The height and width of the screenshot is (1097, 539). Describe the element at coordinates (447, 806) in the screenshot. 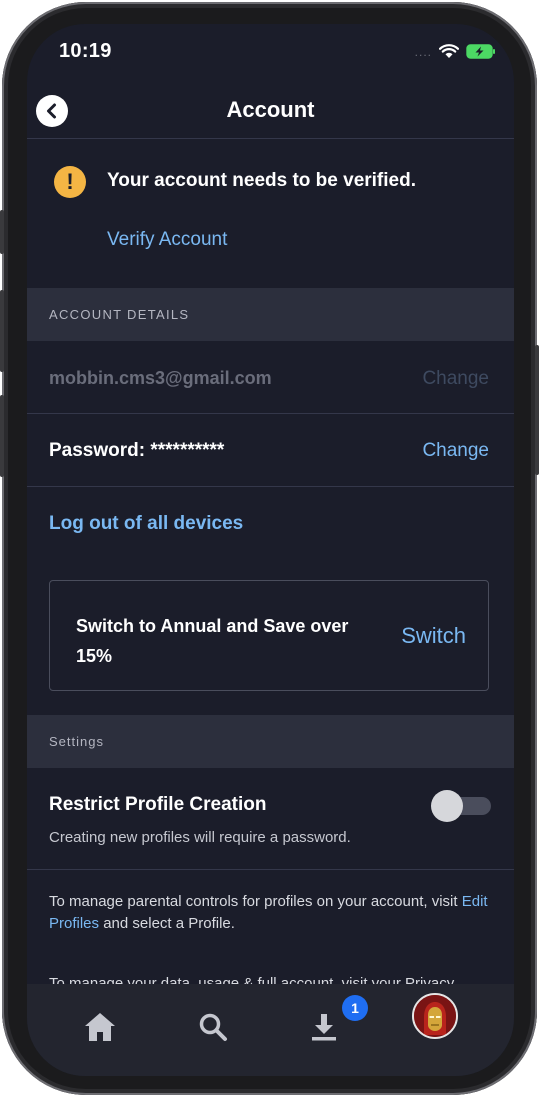

I see `toggle-knob` at that location.